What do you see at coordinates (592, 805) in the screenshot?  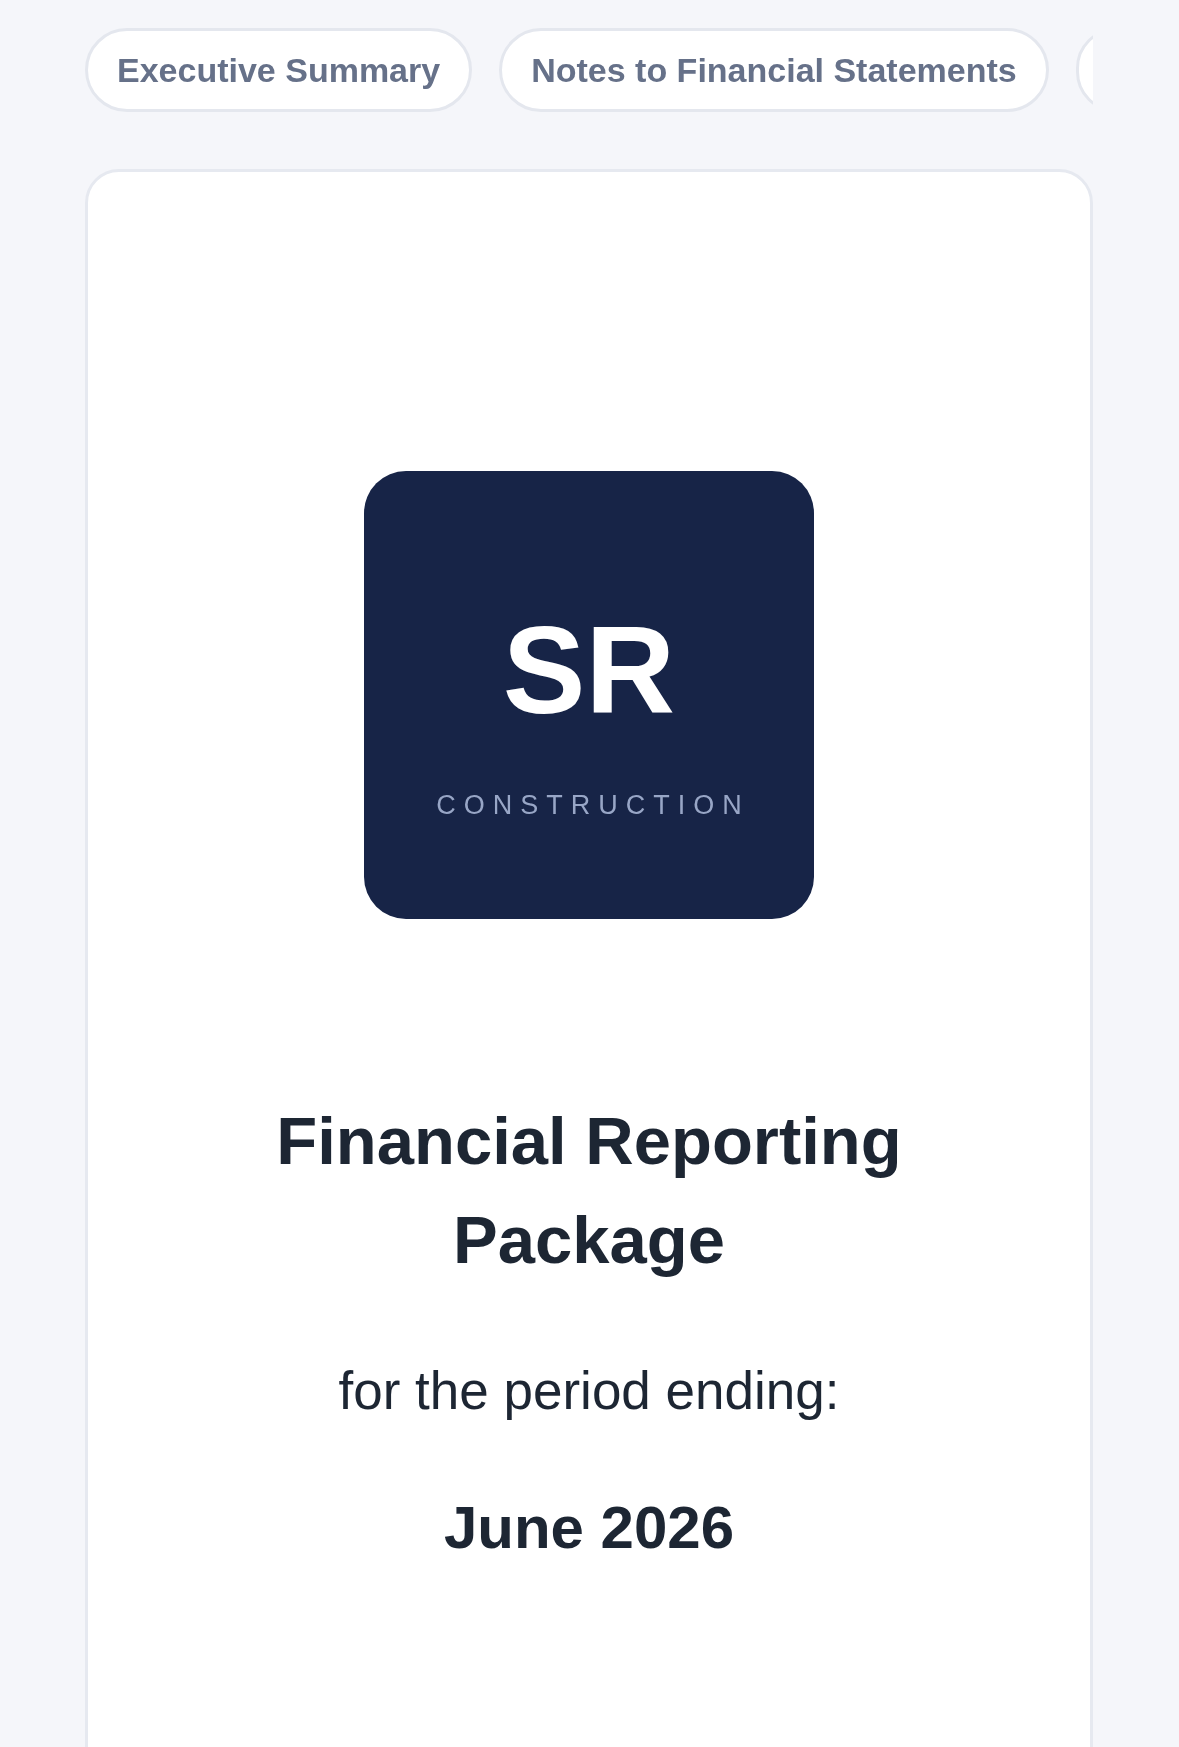 I see `logo-subtitle: CONSTRUCTION` at bounding box center [592, 805].